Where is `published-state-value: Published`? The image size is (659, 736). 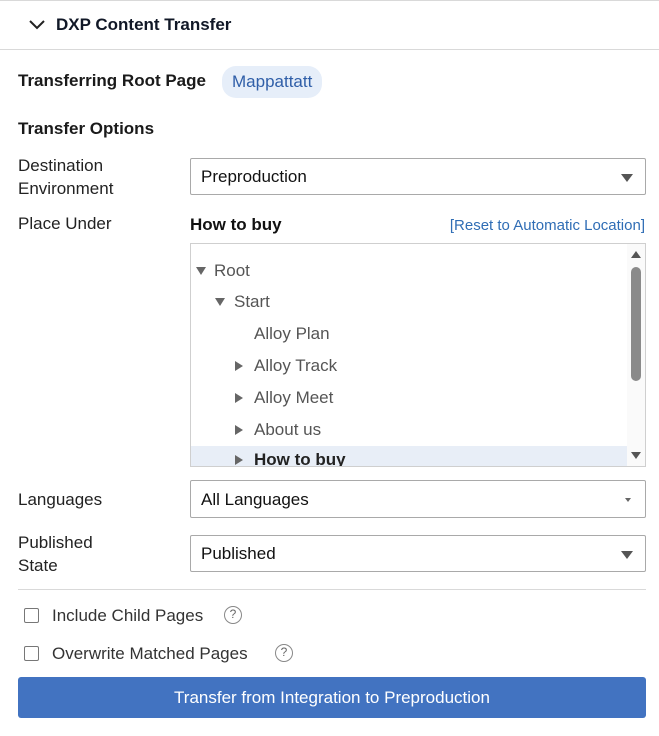
published-state-value: Published is located at coordinates (238, 553).